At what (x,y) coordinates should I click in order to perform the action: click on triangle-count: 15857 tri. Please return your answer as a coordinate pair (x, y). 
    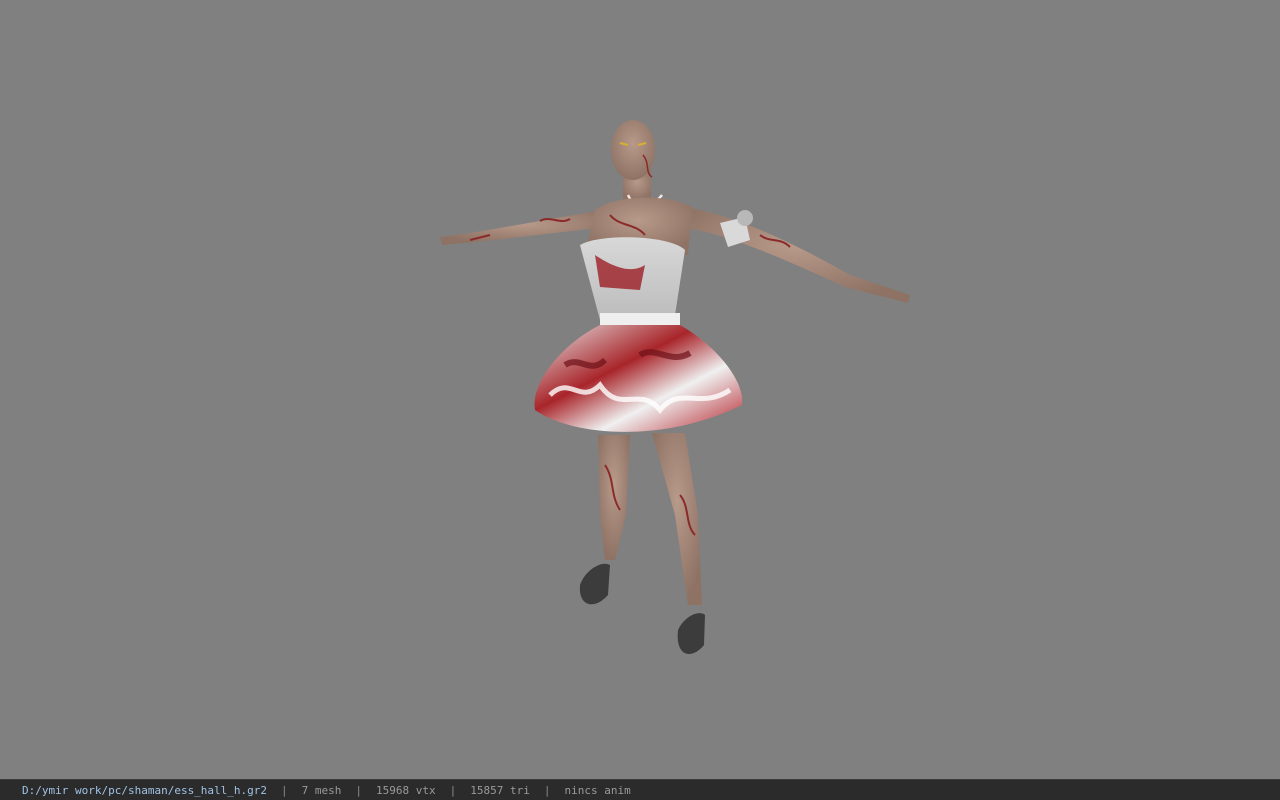
    Looking at the image, I should click on (500, 790).